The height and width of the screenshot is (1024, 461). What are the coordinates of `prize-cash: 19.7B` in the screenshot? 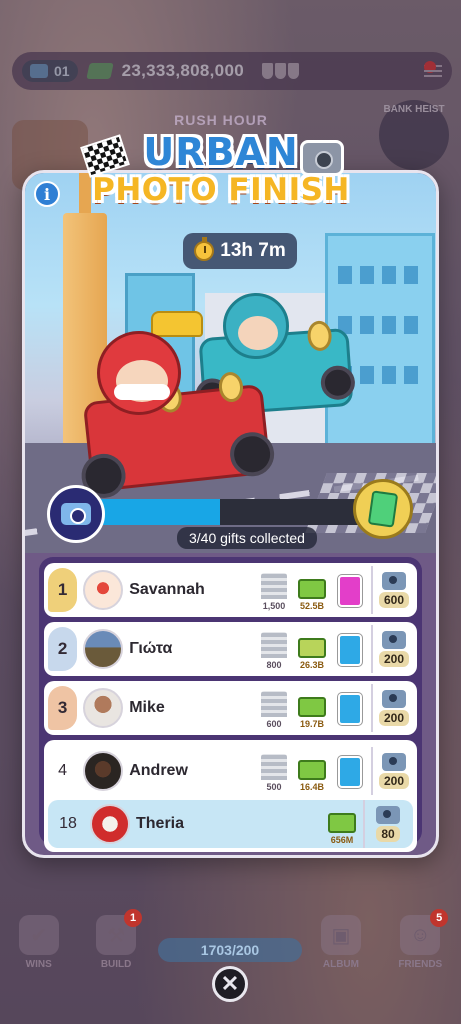 It's located at (312, 708).